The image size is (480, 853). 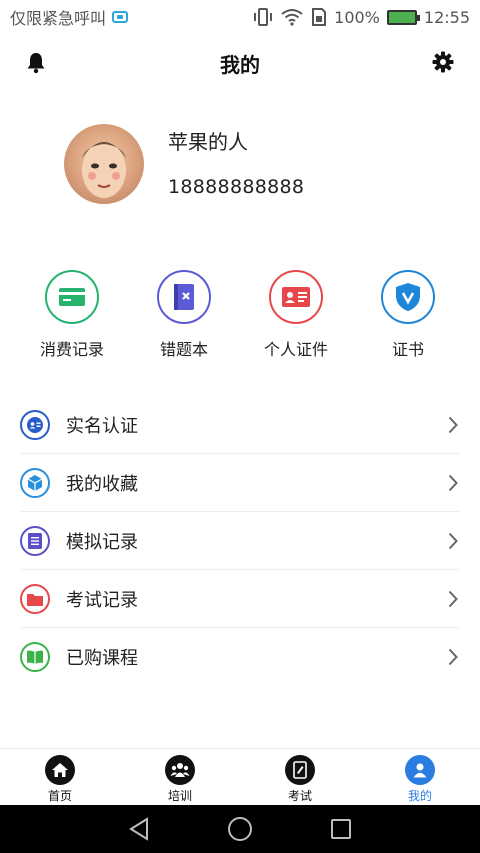 I want to click on home-circle-icon, so click(x=240, y=829).